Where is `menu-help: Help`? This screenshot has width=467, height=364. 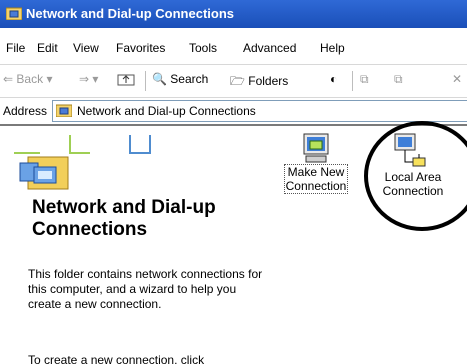
menu-help: Help is located at coordinates (332, 48).